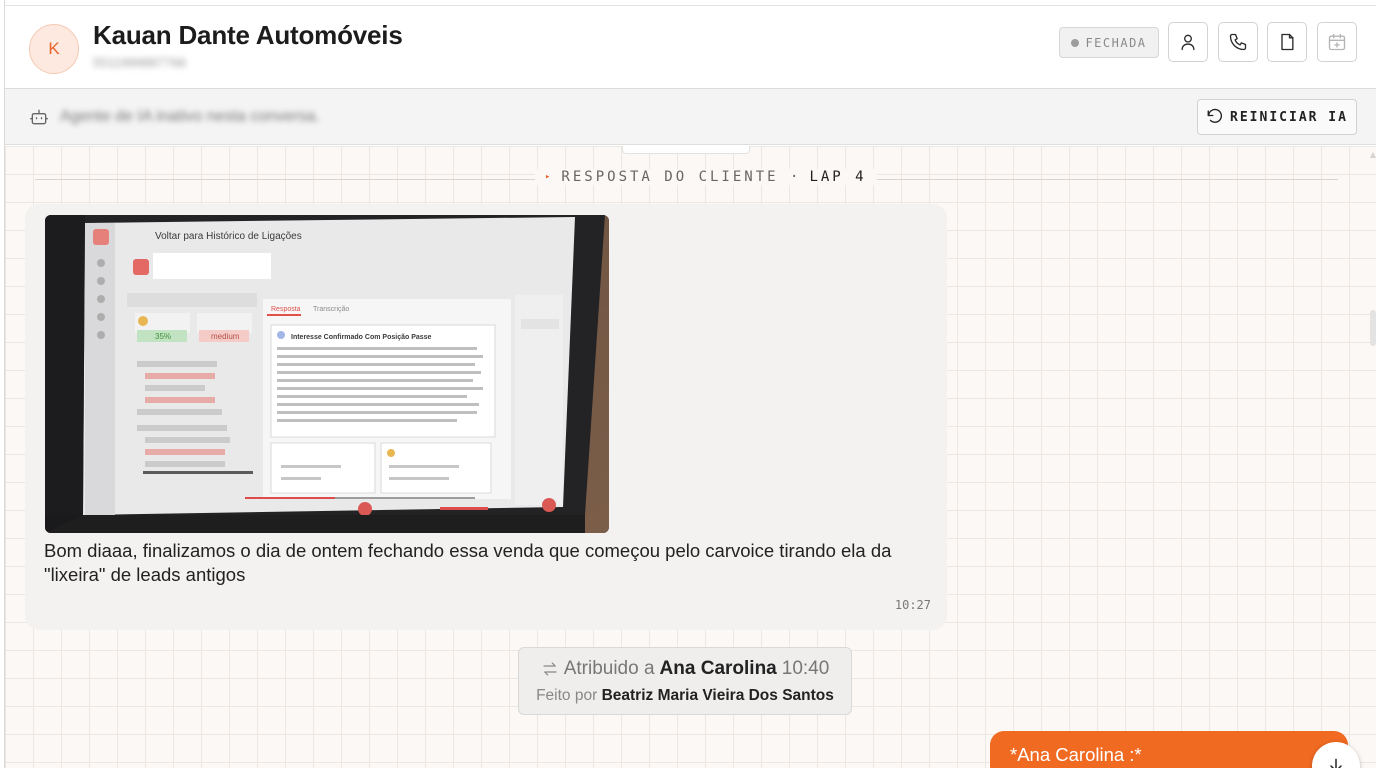  What do you see at coordinates (1076, 754) in the screenshot?
I see `outgoing-message-text: *Ana Carolina :*` at bounding box center [1076, 754].